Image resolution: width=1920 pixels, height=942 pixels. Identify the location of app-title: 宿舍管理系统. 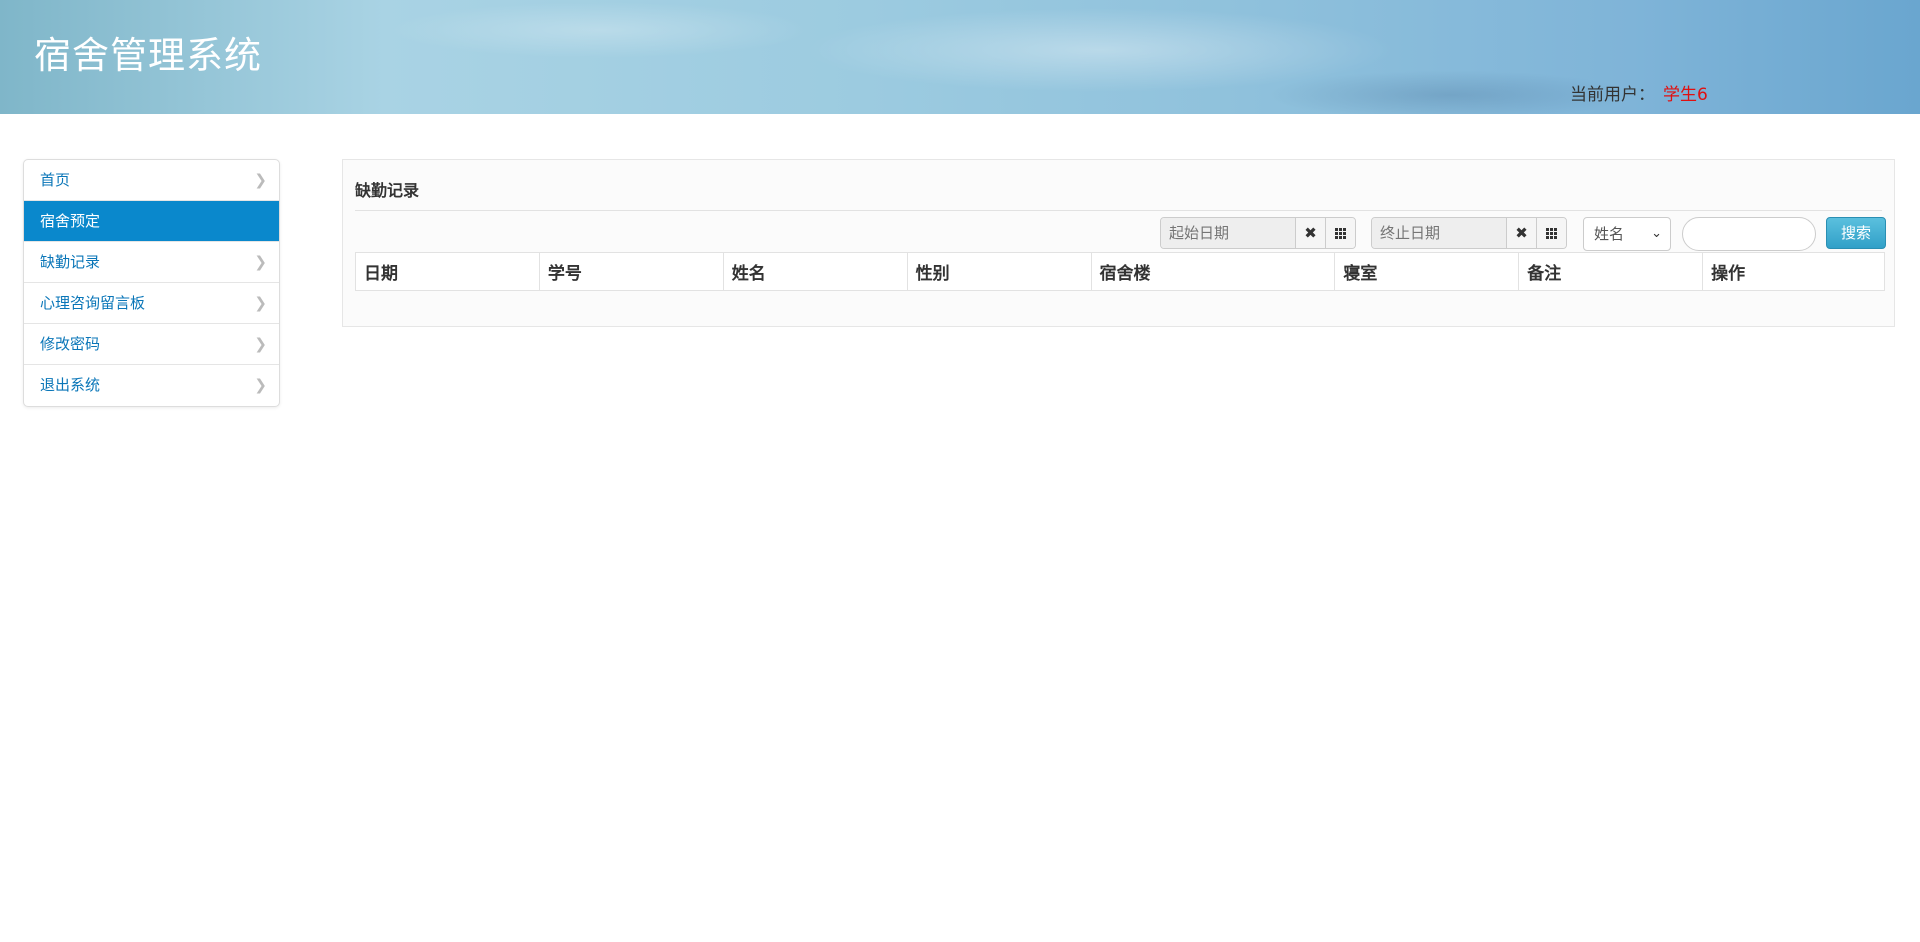
(148, 55).